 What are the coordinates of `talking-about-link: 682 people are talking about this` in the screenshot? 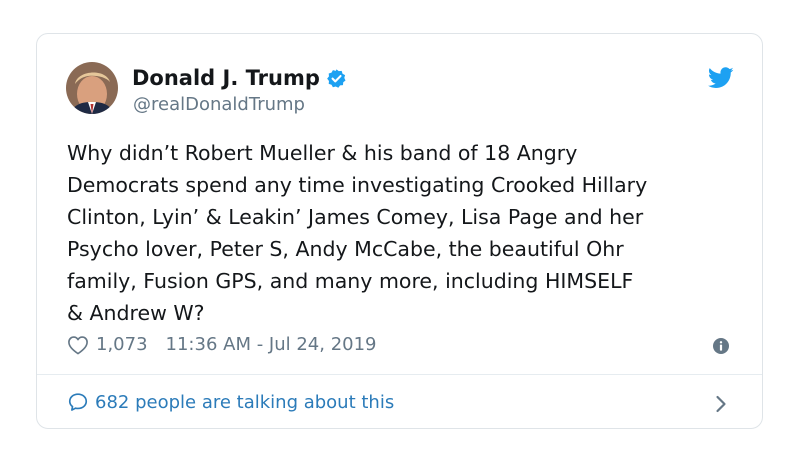 It's located at (230, 402).